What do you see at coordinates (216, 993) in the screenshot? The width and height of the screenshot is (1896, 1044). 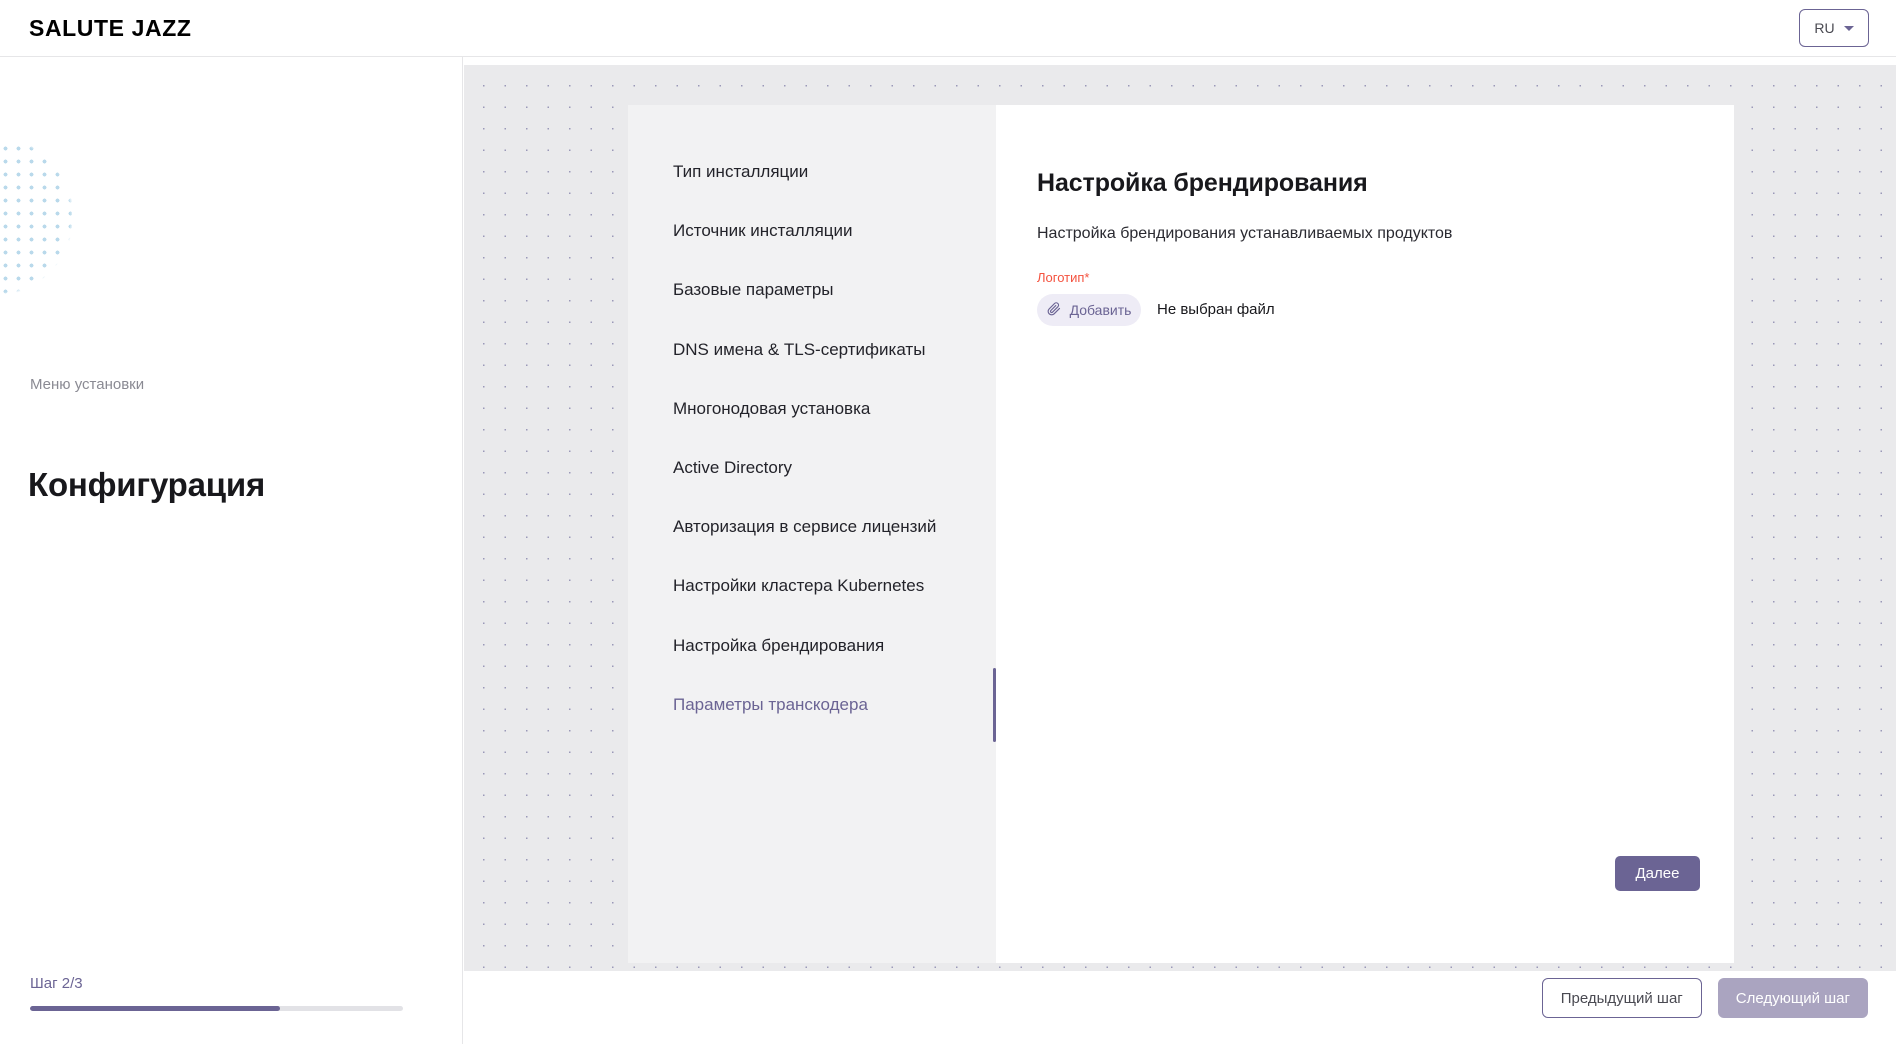 I see `step-progress: Шаг 2/3` at bounding box center [216, 993].